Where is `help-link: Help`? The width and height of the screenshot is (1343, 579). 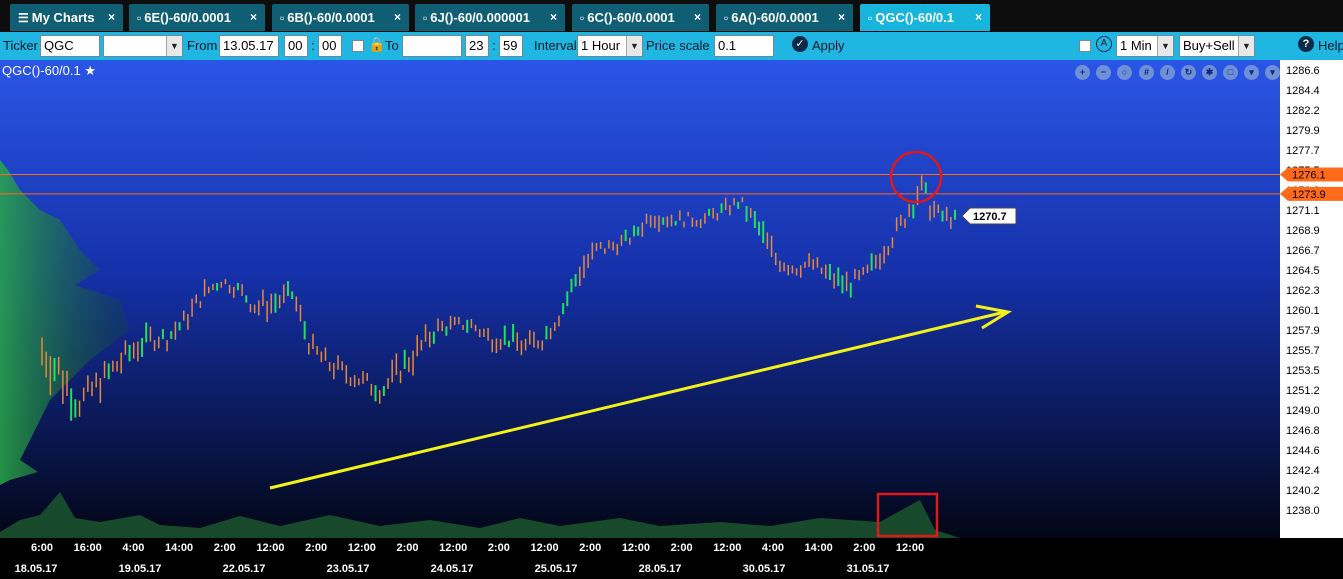
help-link: Help is located at coordinates (1330, 45).